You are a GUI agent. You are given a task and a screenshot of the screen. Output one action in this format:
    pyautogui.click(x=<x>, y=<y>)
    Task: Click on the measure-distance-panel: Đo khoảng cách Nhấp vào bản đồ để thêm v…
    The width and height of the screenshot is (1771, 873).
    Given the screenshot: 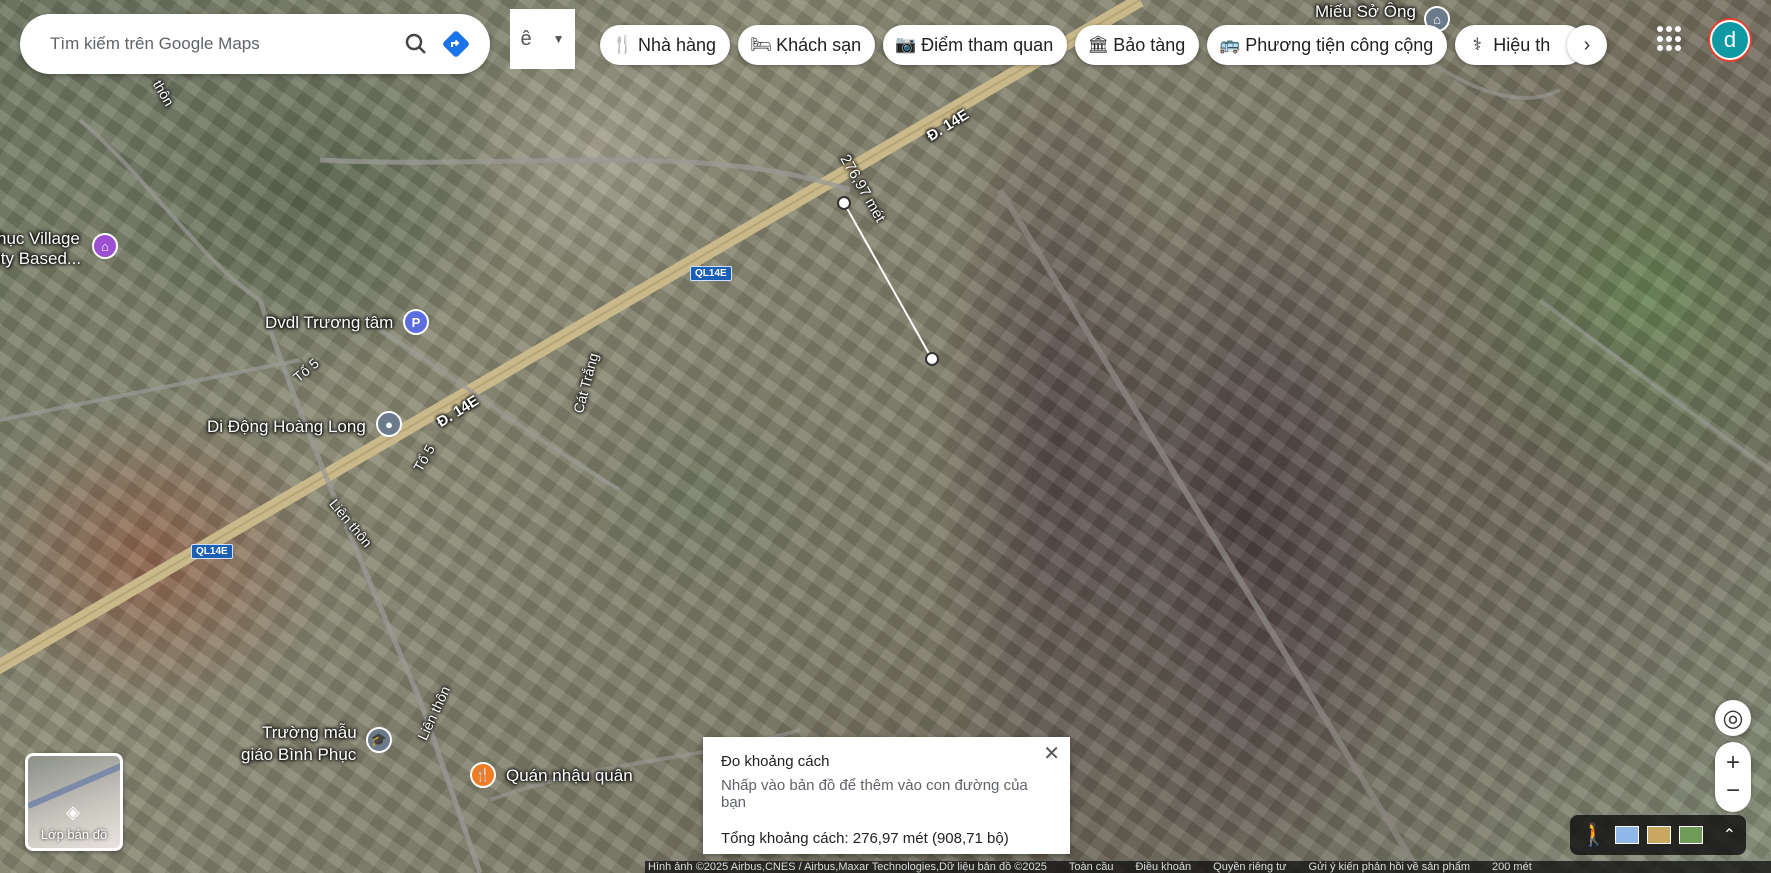 What is the action you would take?
    pyautogui.click(x=886, y=795)
    